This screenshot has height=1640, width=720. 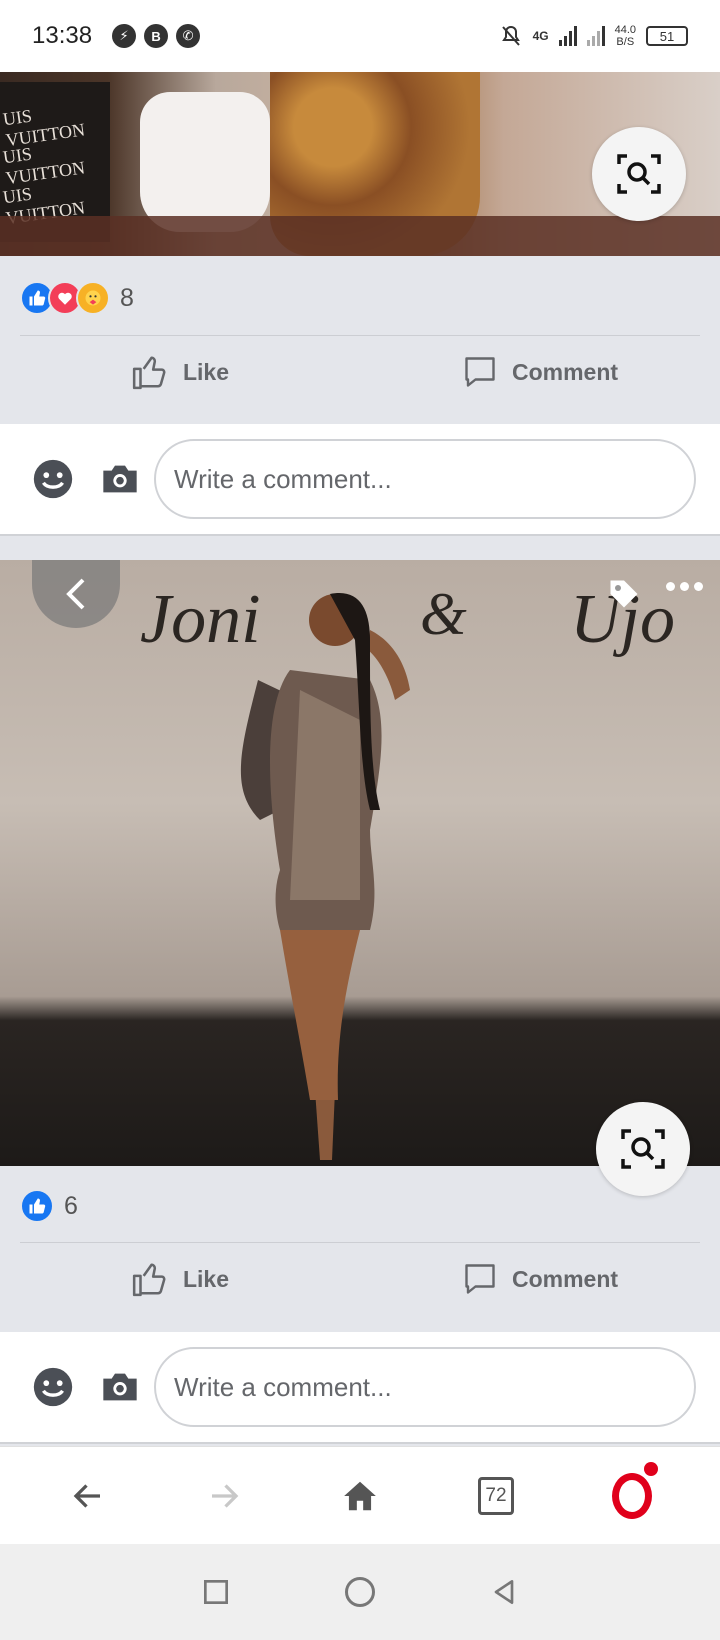 What do you see at coordinates (625, 36) in the screenshot?
I see `network-speed: 44.0 B/S` at bounding box center [625, 36].